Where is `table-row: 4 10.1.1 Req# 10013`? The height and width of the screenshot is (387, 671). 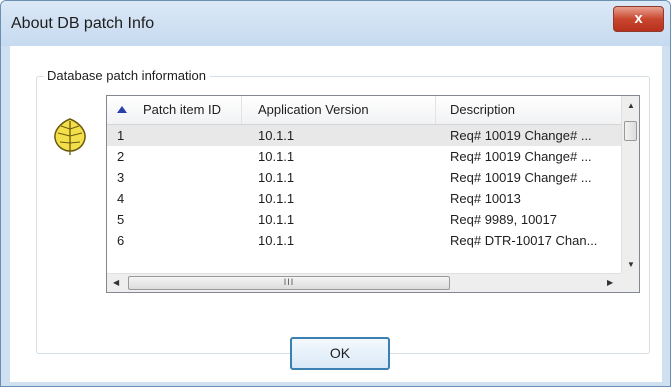
table-row: 4 10.1.1 Req# 10013 is located at coordinates (364, 198).